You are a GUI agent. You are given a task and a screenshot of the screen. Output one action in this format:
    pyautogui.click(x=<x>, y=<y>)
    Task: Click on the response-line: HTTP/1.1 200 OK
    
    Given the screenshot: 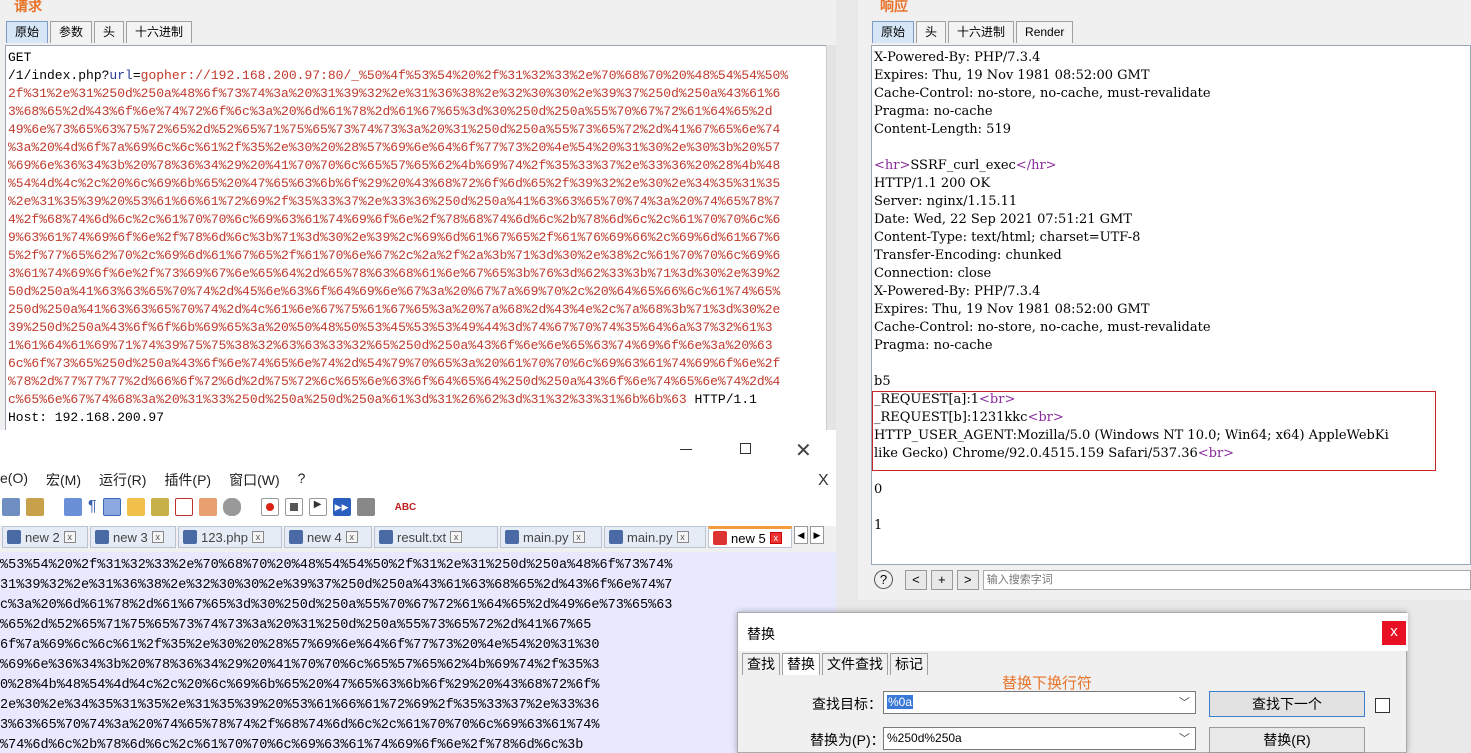 What is the action you would take?
    pyautogui.click(x=932, y=183)
    